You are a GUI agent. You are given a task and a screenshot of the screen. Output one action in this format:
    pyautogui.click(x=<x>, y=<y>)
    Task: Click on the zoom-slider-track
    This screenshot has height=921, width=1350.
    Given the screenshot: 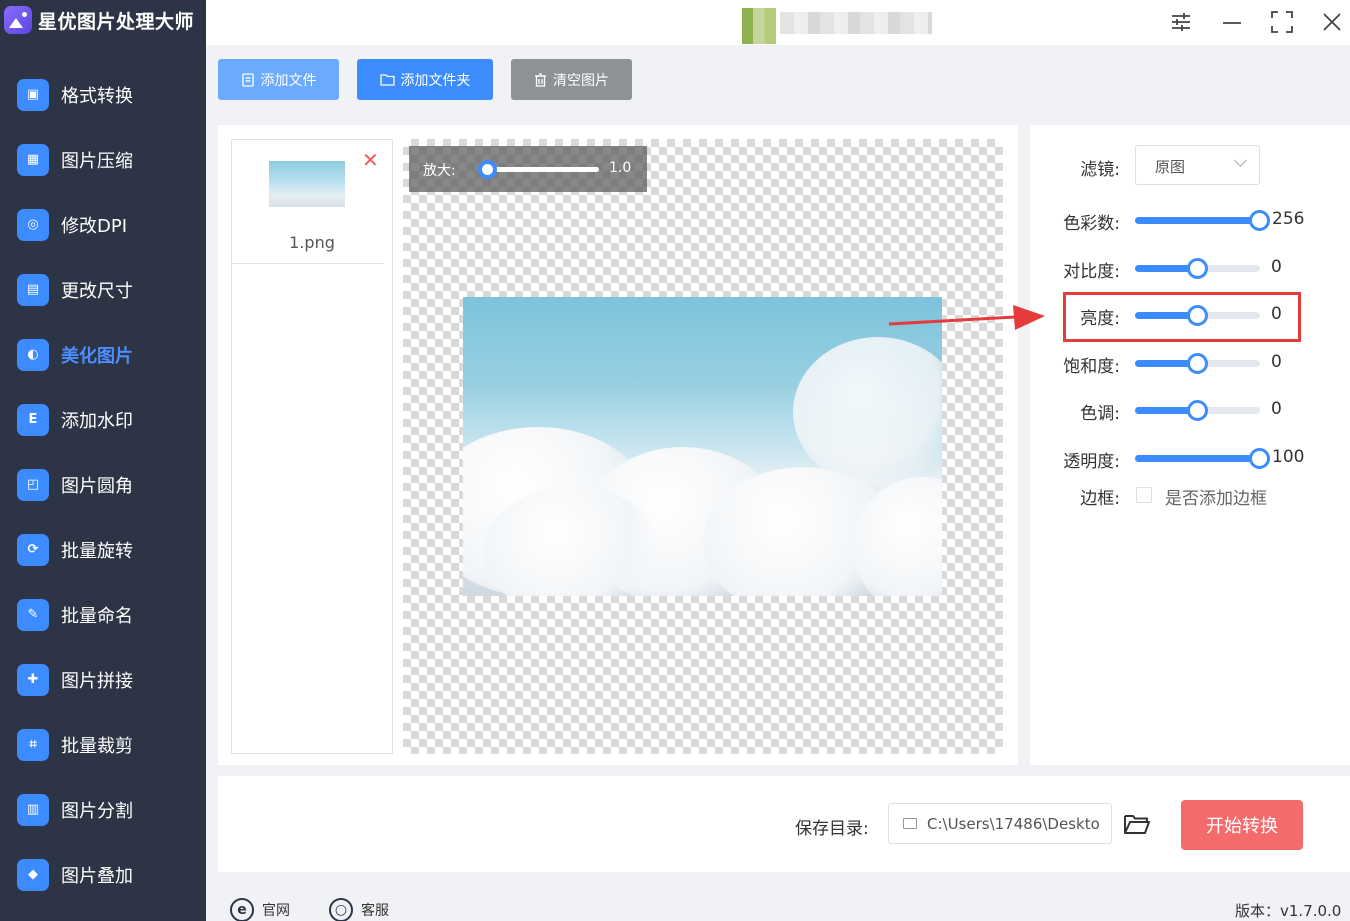 What is the action you would take?
    pyautogui.click(x=543, y=169)
    